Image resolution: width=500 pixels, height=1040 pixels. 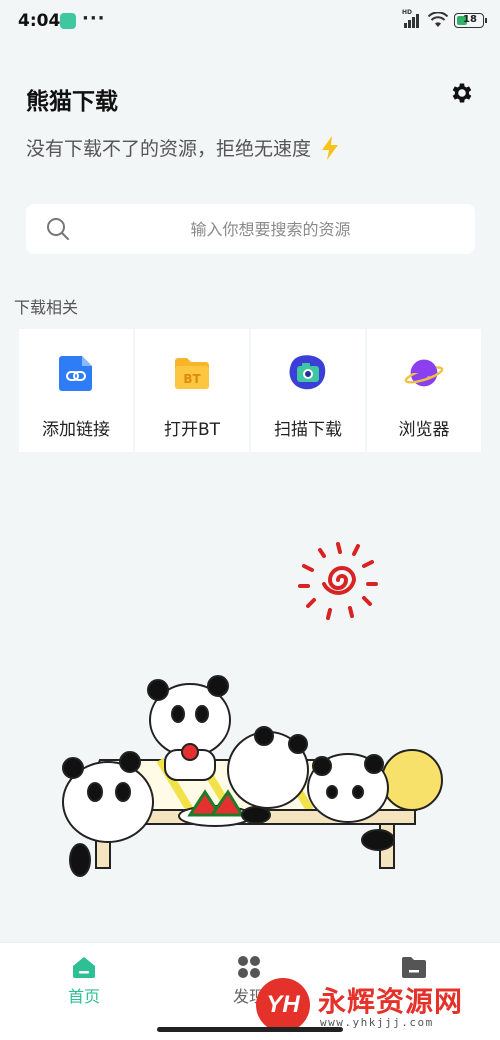 I want to click on search-bar, so click(x=250, y=229).